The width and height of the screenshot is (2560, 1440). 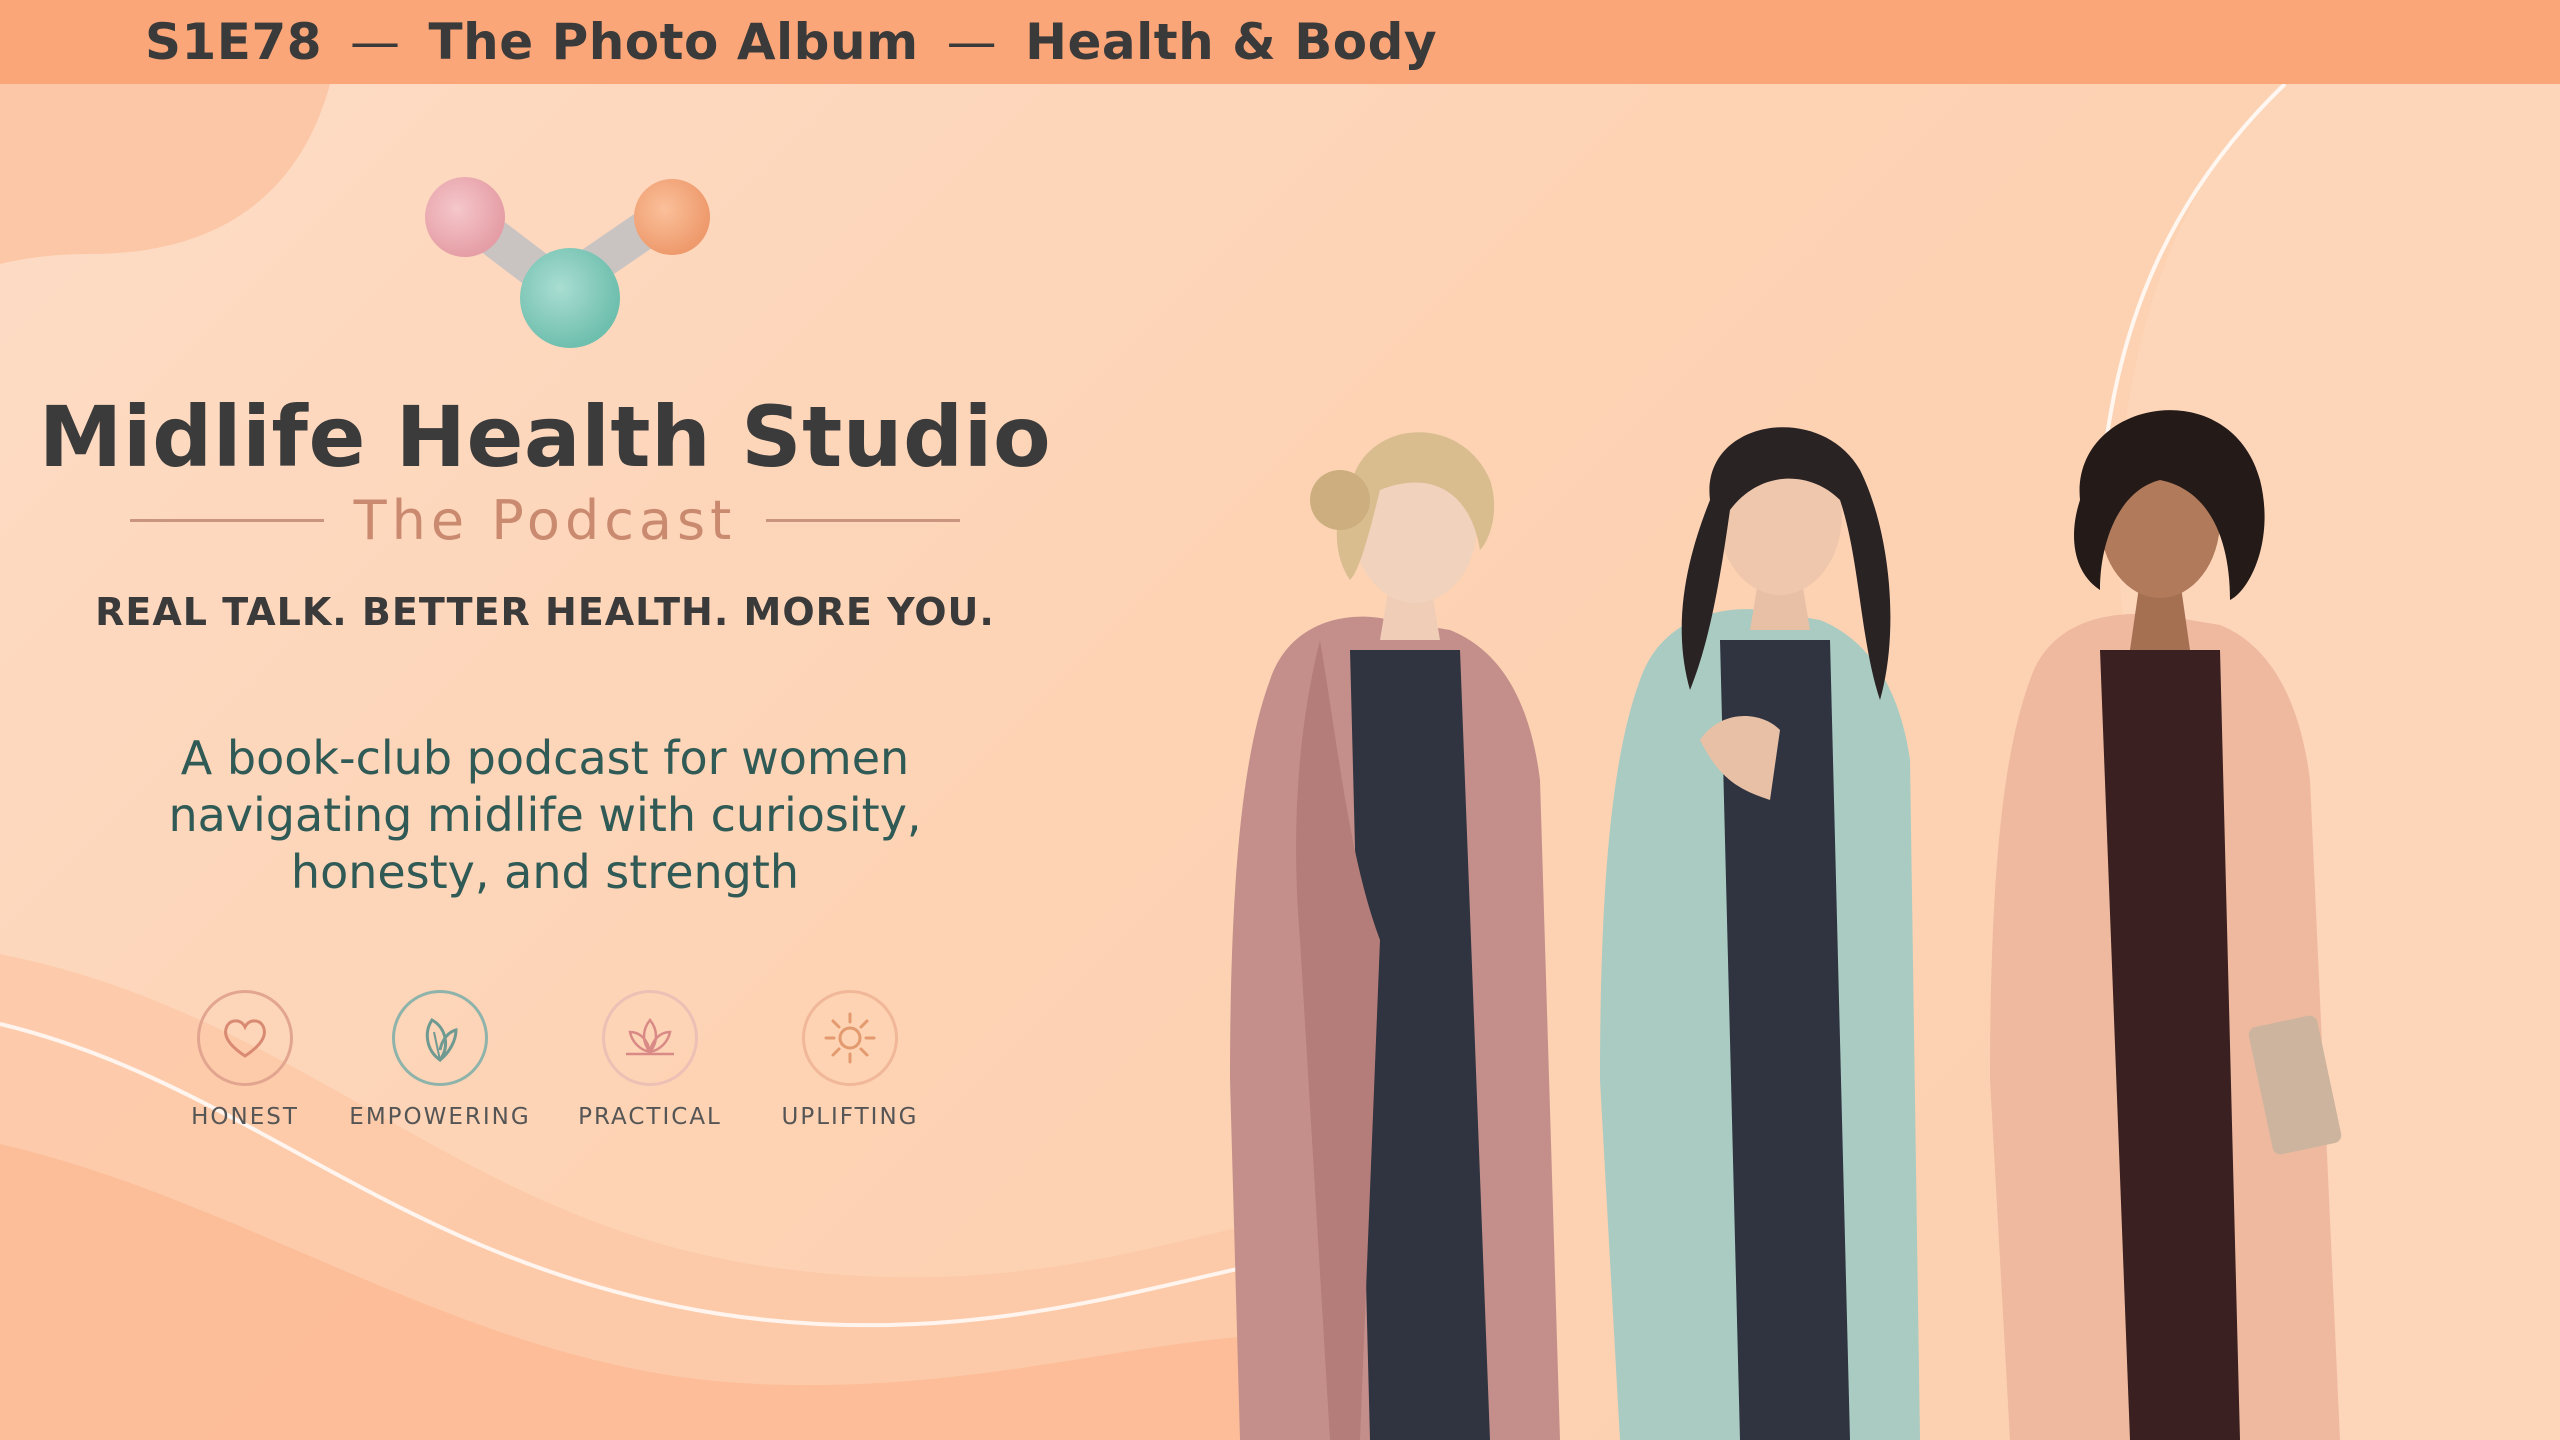 I want to click on value-practical: PRACTICAL, so click(x=650, y=1060).